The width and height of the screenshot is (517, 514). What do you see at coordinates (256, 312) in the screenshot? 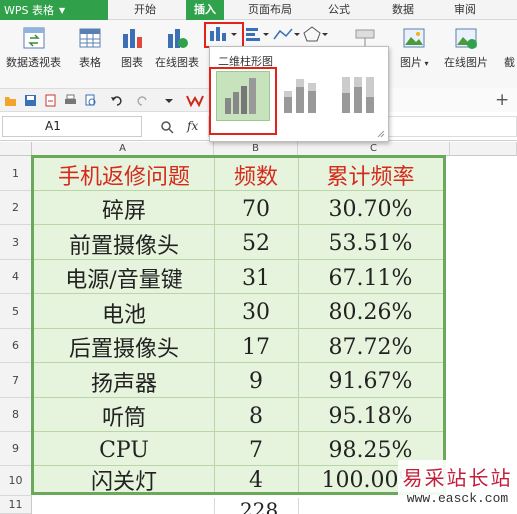
I see `table-cell: 30` at bounding box center [256, 312].